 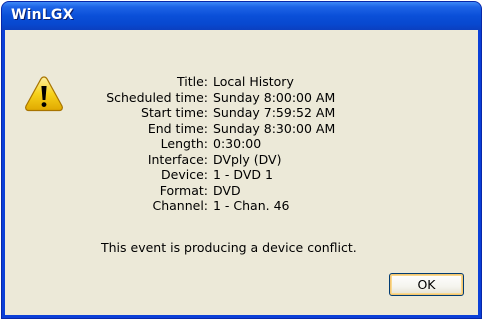 What do you see at coordinates (426, 284) in the screenshot?
I see `ok-button: OK` at bounding box center [426, 284].